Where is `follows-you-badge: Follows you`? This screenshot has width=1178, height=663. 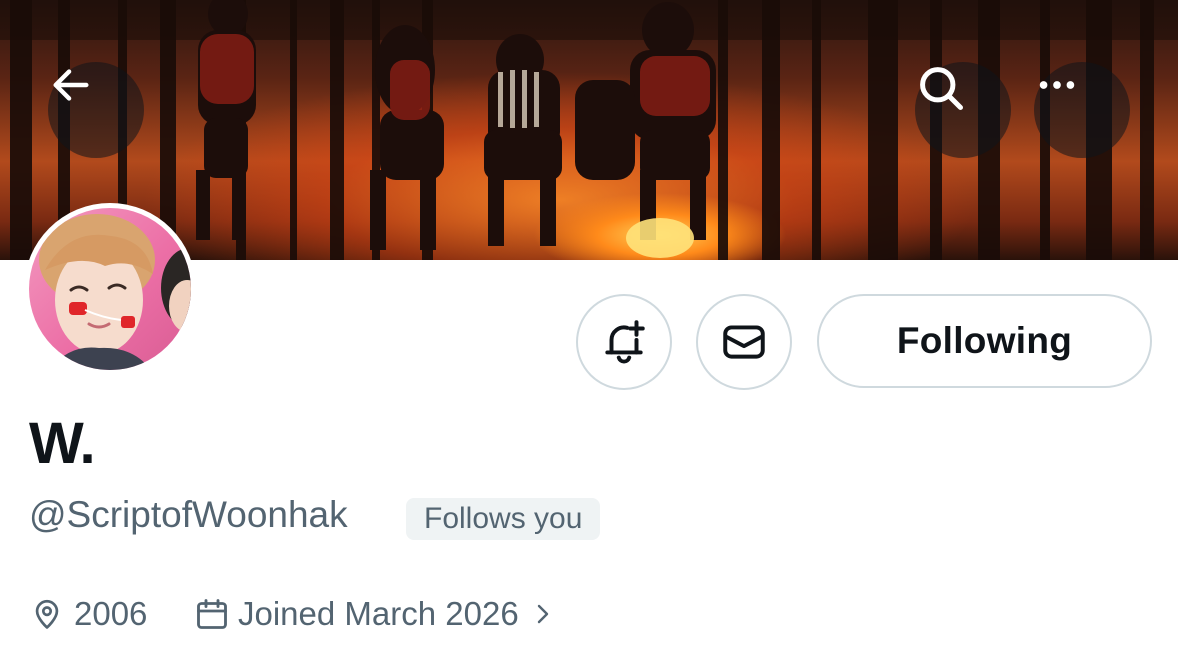
follows-you-badge: Follows you is located at coordinates (503, 519).